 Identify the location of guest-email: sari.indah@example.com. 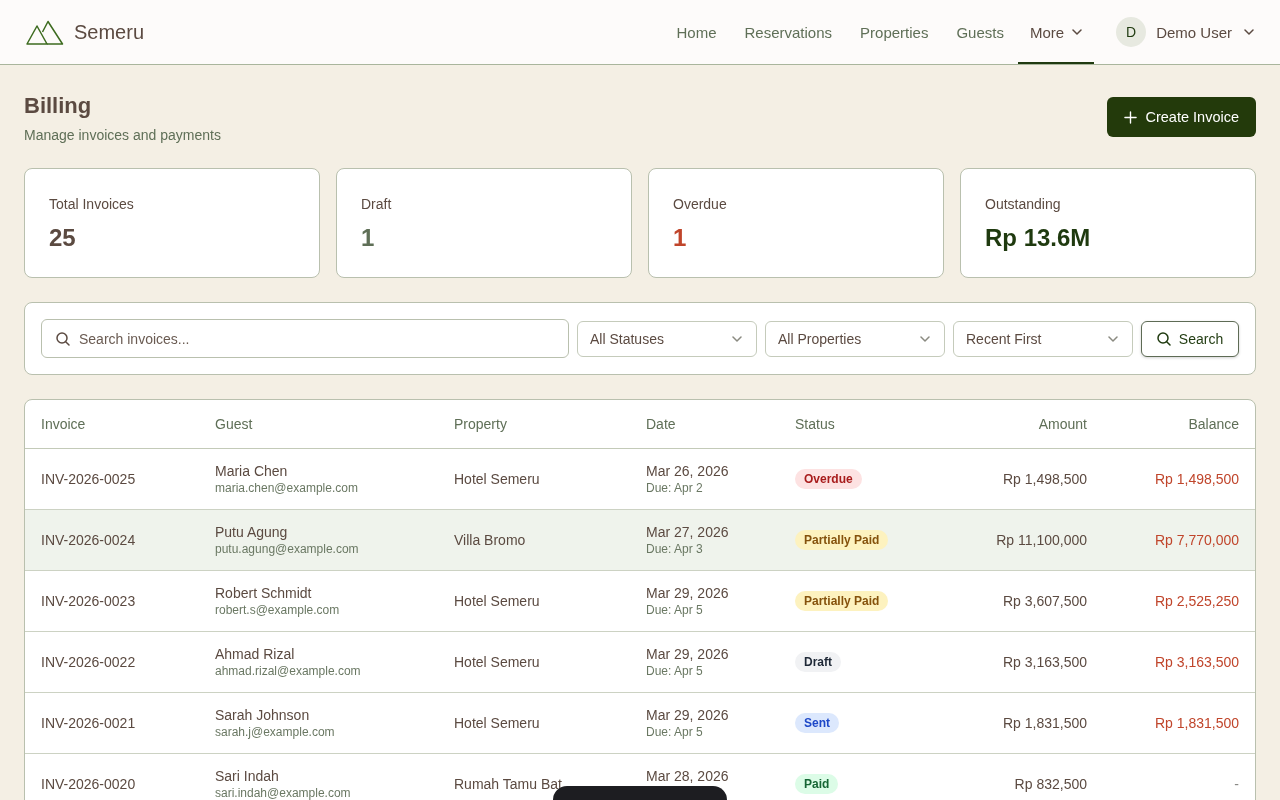
(283, 792).